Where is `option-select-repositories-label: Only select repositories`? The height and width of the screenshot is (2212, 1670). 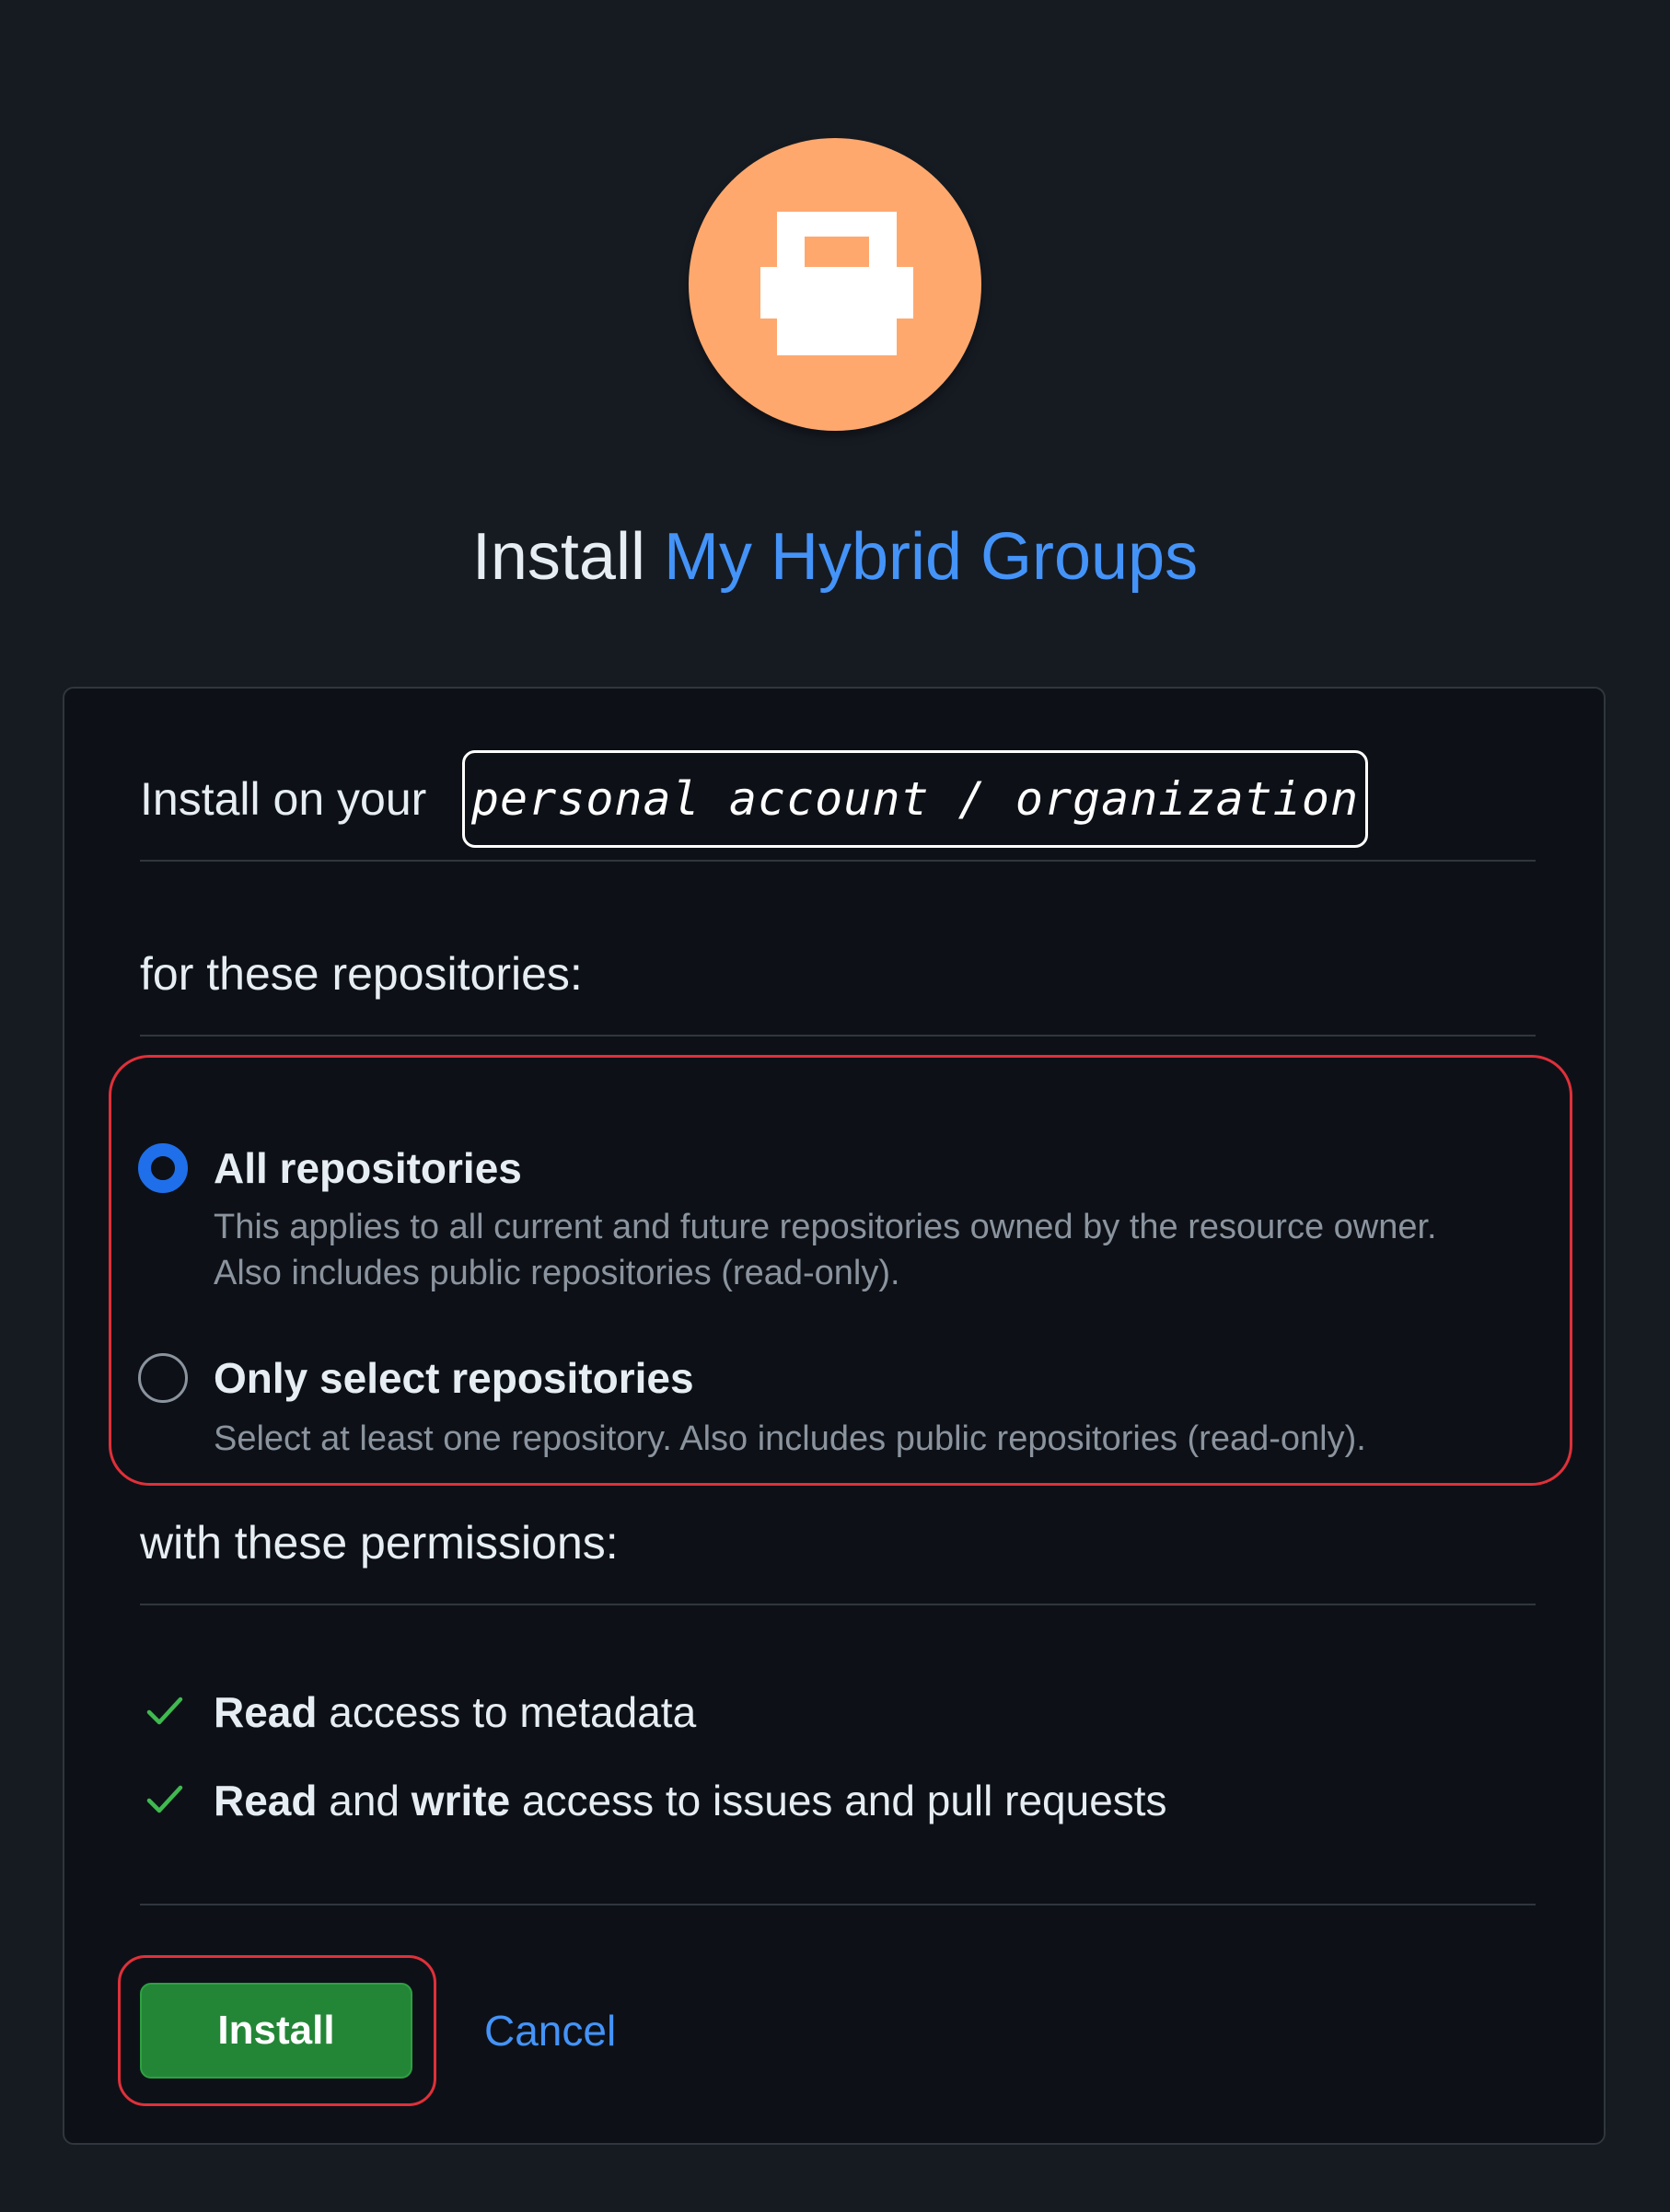 option-select-repositories-label: Only select repositories is located at coordinates (454, 1378).